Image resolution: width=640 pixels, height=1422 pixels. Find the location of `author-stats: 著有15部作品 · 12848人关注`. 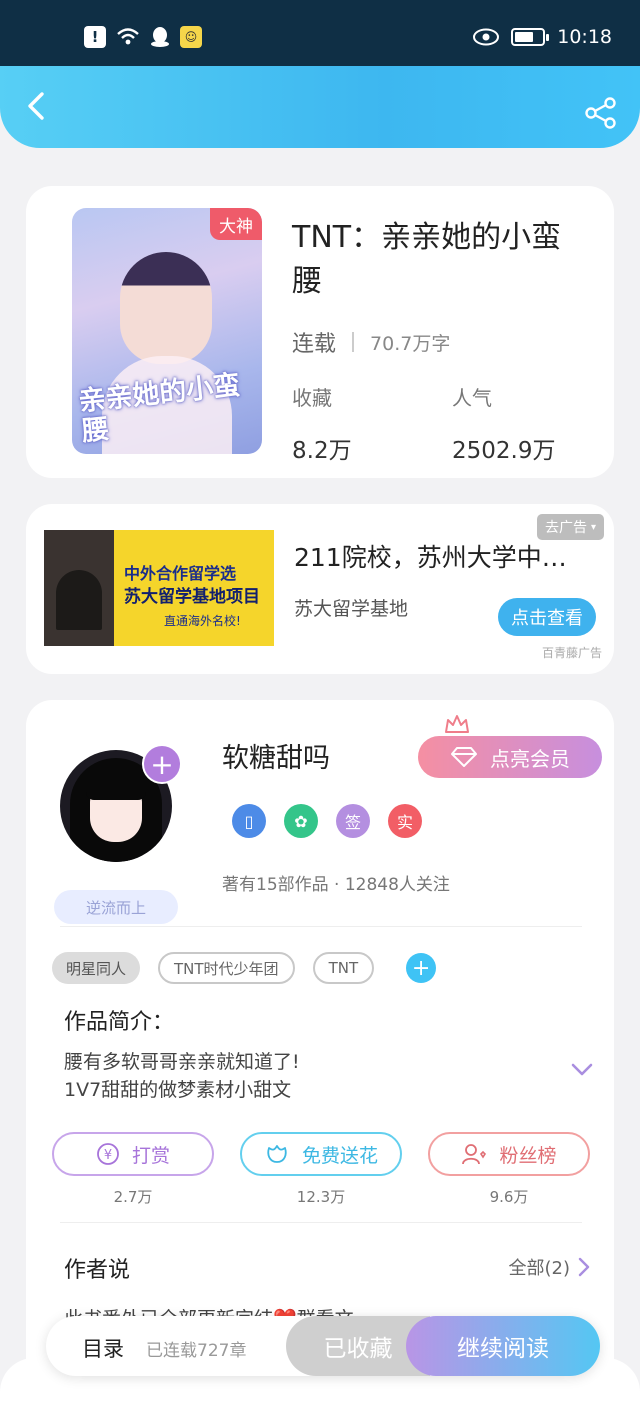

author-stats: 著有15部作品 · 12848人关注 is located at coordinates (336, 885).